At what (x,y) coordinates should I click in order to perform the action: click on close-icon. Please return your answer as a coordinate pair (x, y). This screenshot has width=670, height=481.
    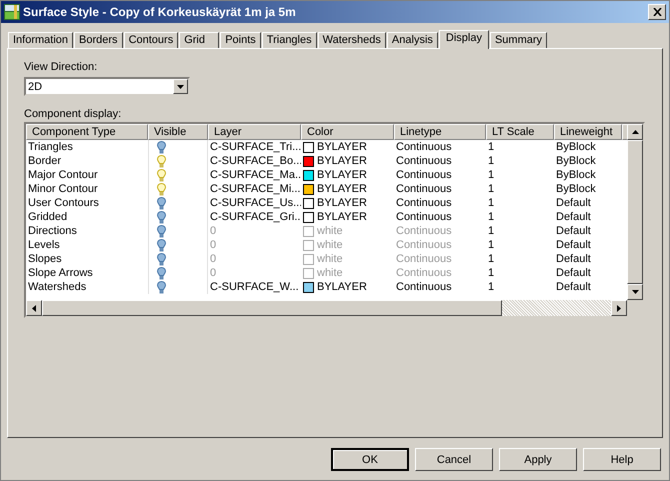
    Looking at the image, I should click on (657, 12).